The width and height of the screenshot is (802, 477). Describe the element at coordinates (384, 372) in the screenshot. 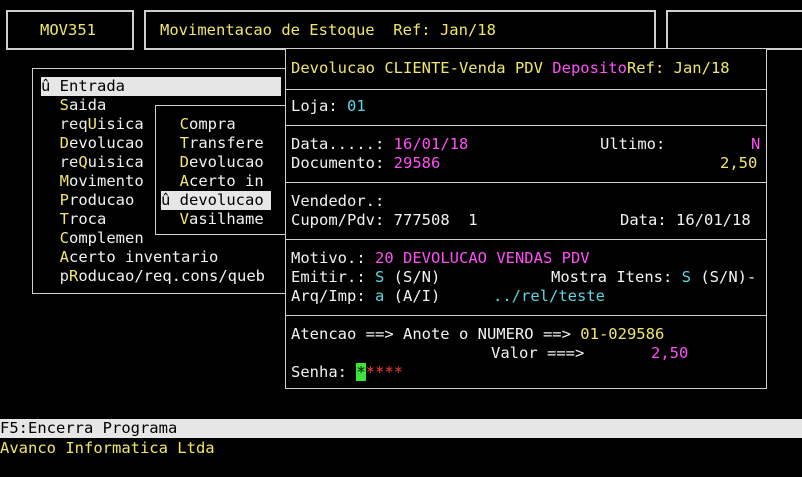

I see `senha-input: ****` at that location.